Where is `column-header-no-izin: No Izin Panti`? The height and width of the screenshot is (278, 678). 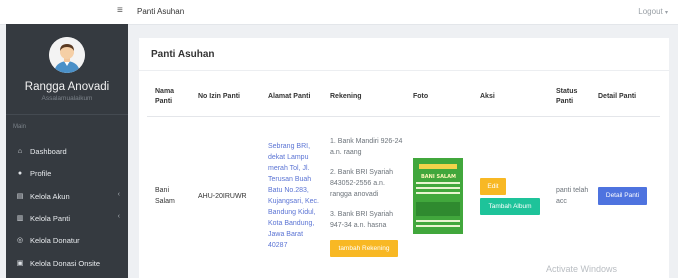 column-header-no-izin: No Izin Panti is located at coordinates (225, 97).